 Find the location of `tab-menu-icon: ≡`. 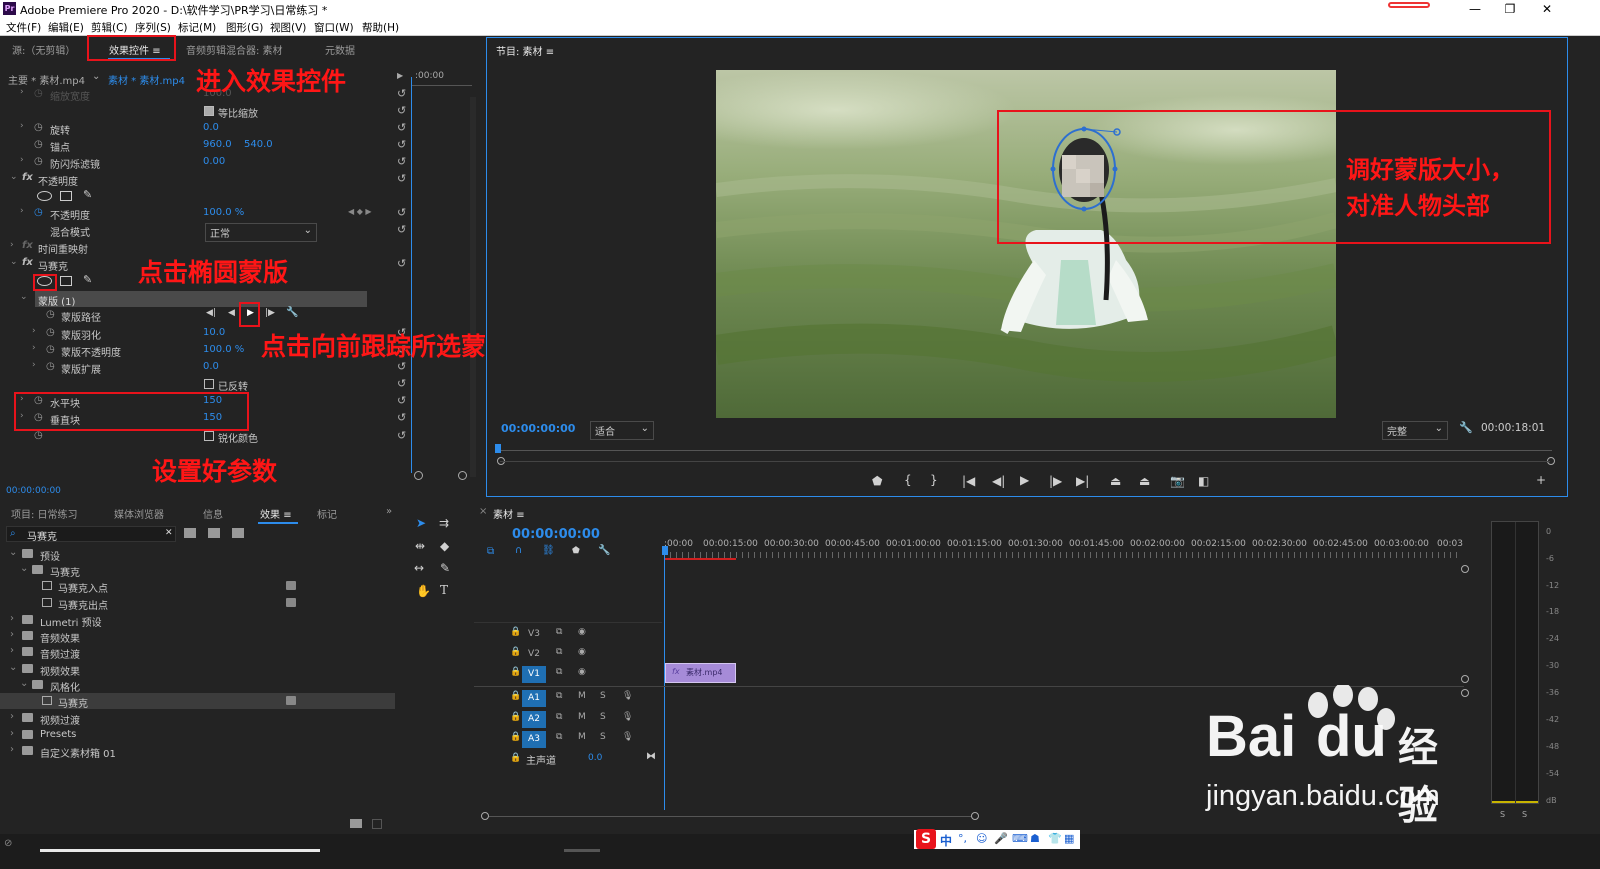

tab-menu-icon: ≡ is located at coordinates (520, 515).